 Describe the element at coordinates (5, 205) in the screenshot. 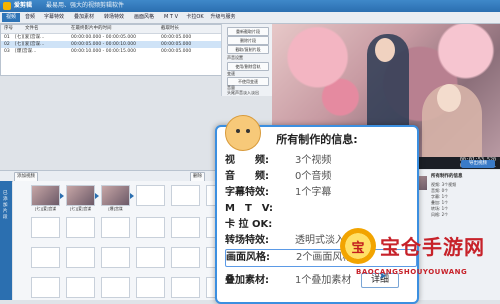

I see `side-tab-label: 已添加片段` at that location.